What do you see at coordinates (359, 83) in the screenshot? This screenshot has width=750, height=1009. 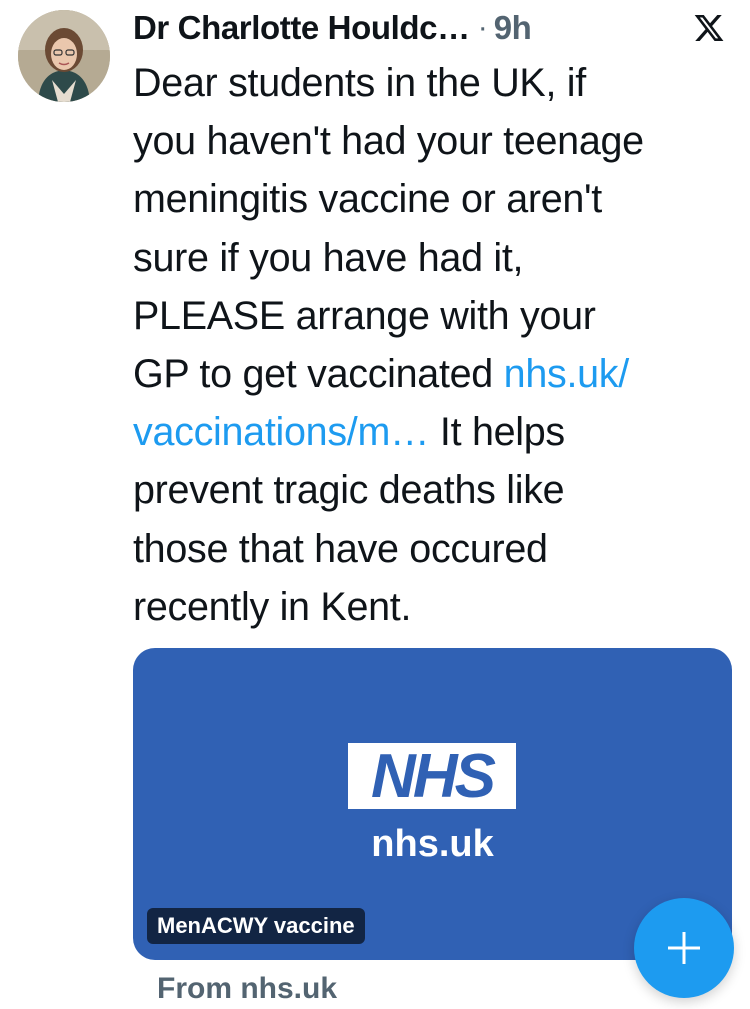 I see `tweet-line: Dear students in the UK, if` at bounding box center [359, 83].